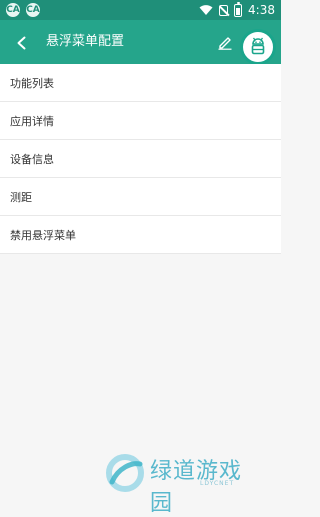  What do you see at coordinates (140, 83) in the screenshot?
I see `menu-item-feature-list: 功能列表` at bounding box center [140, 83].